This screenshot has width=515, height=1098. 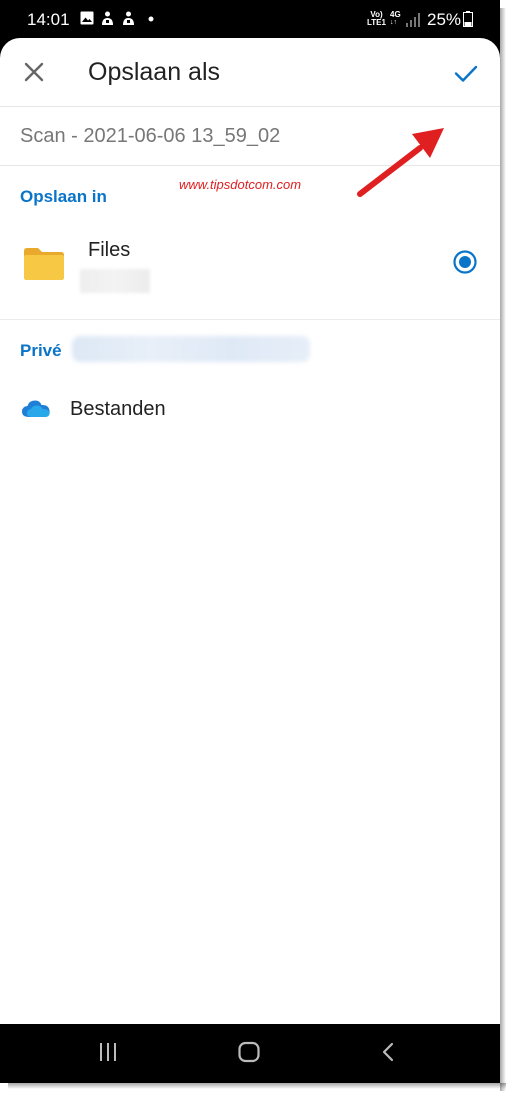 What do you see at coordinates (468, 19) in the screenshot?
I see `battery-icon` at bounding box center [468, 19].